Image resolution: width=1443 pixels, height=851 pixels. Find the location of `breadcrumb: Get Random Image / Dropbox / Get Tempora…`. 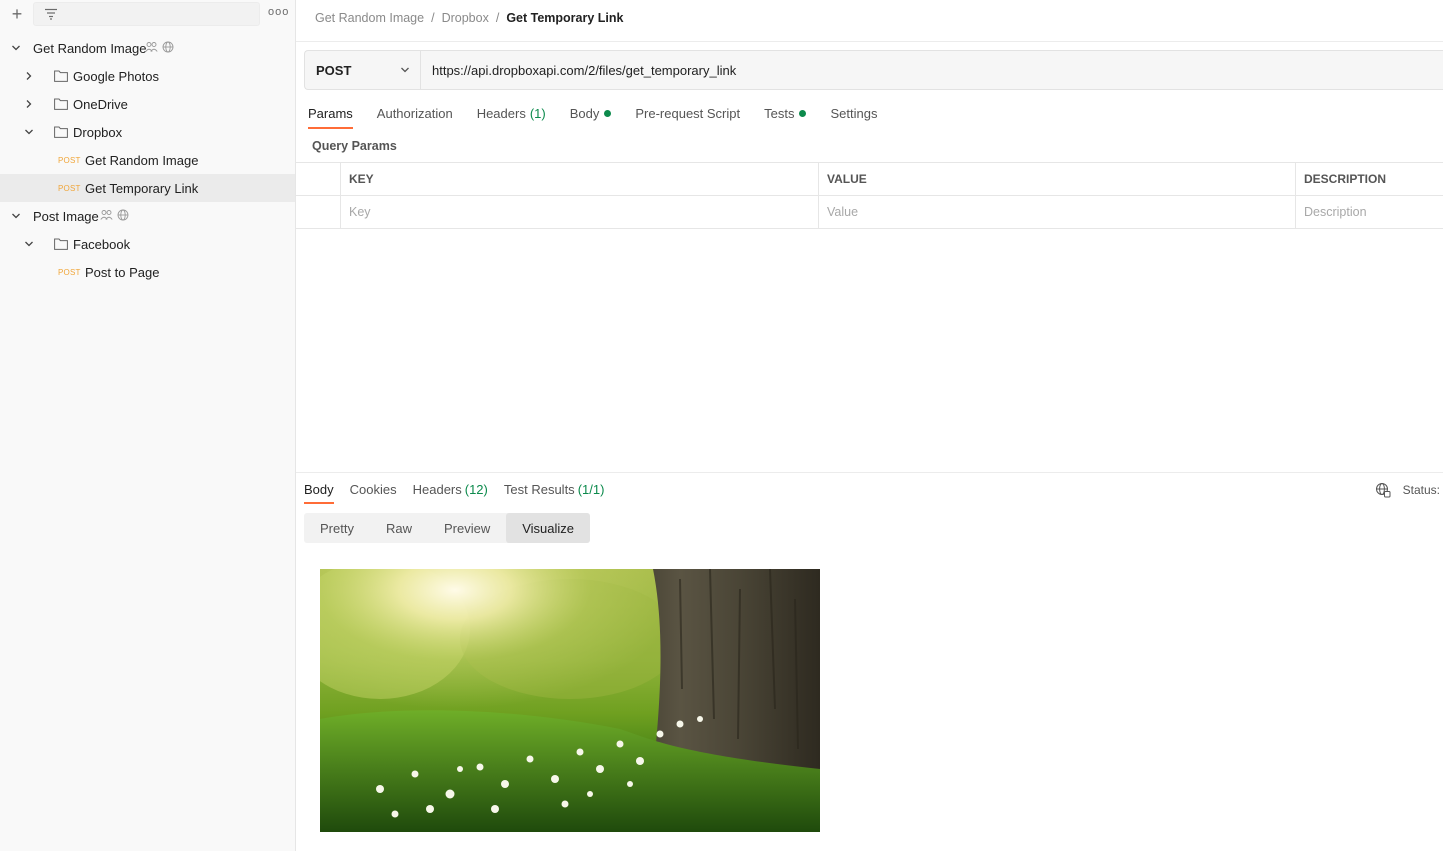

breadcrumb: Get Random Image / Dropbox / Get Tempora… is located at coordinates (469, 18).